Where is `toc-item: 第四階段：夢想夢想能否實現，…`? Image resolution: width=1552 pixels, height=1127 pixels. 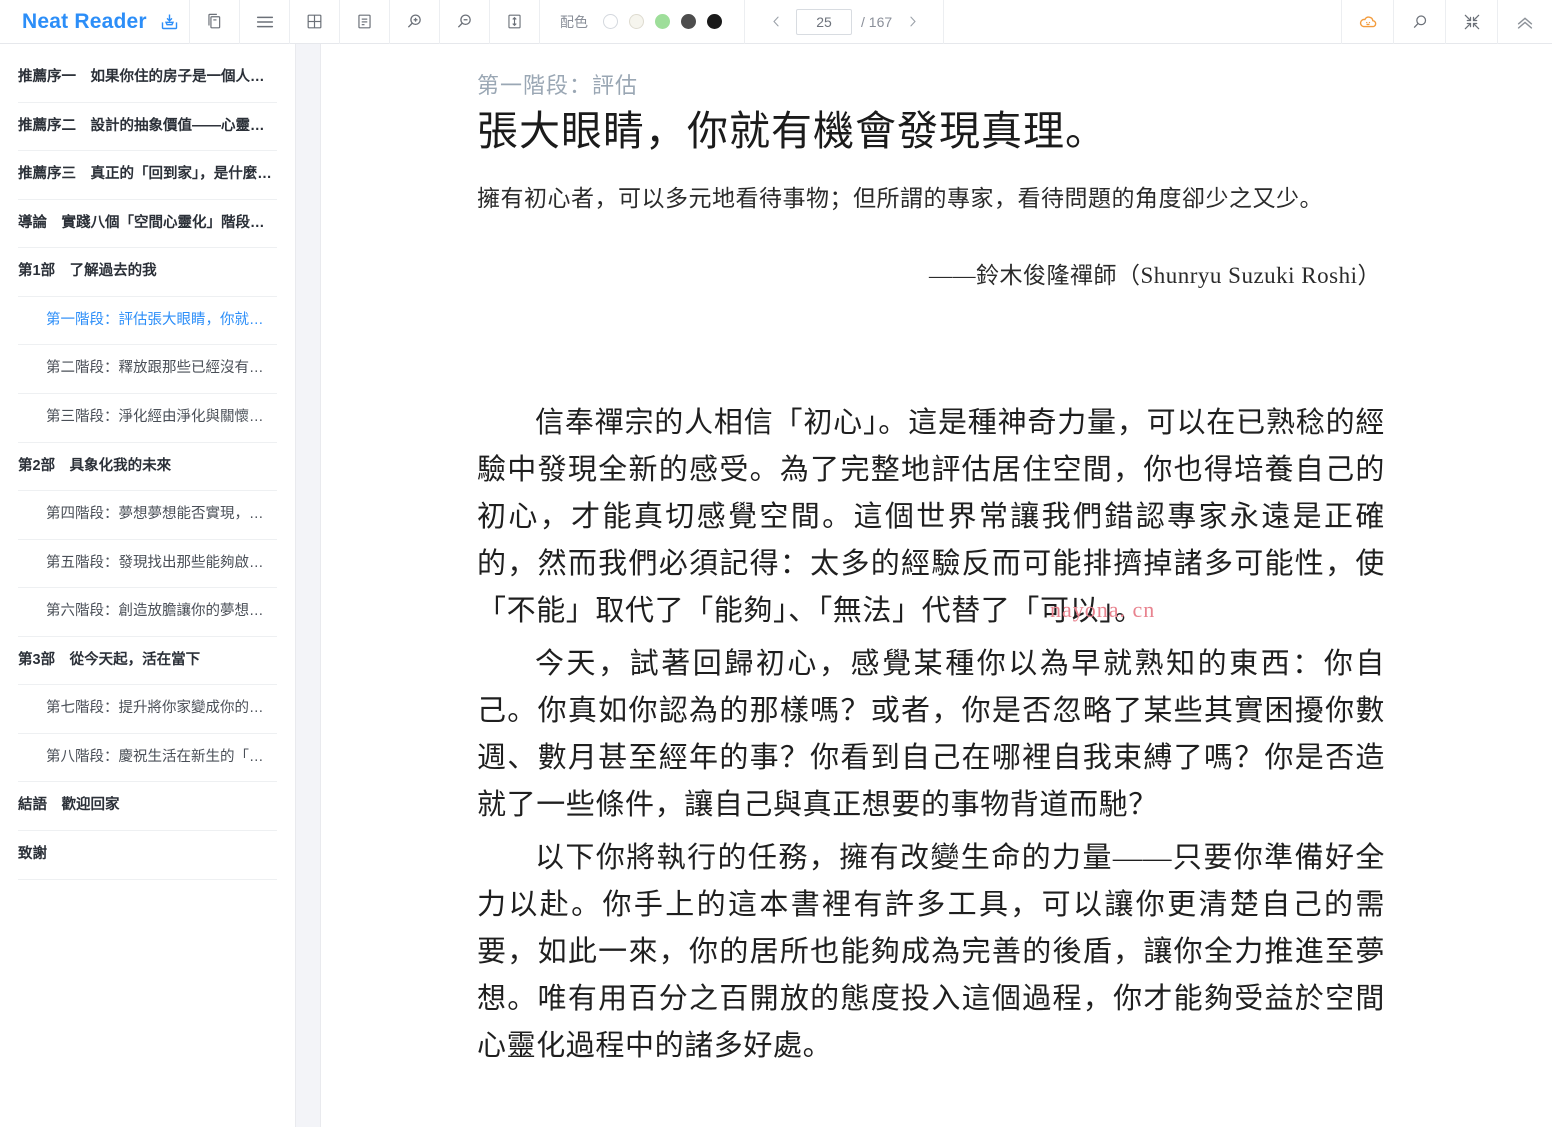 toc-item: 第四階段：夢想夢想能否實現，… is located at coordinates (147, 515).